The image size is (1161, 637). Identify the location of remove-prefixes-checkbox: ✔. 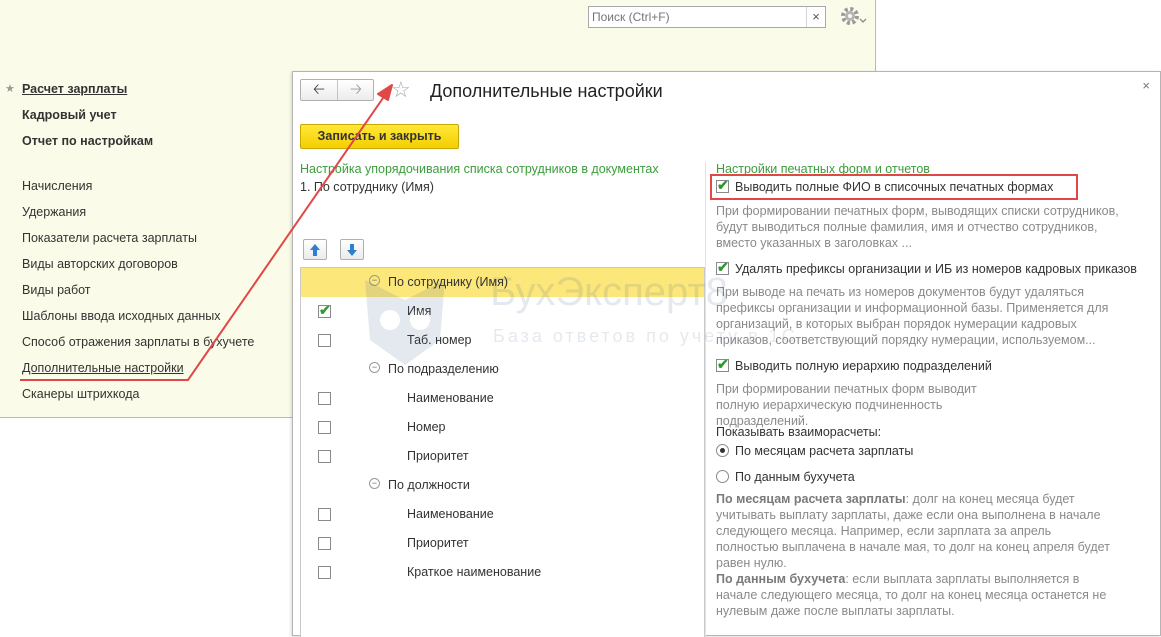
(722, 267).